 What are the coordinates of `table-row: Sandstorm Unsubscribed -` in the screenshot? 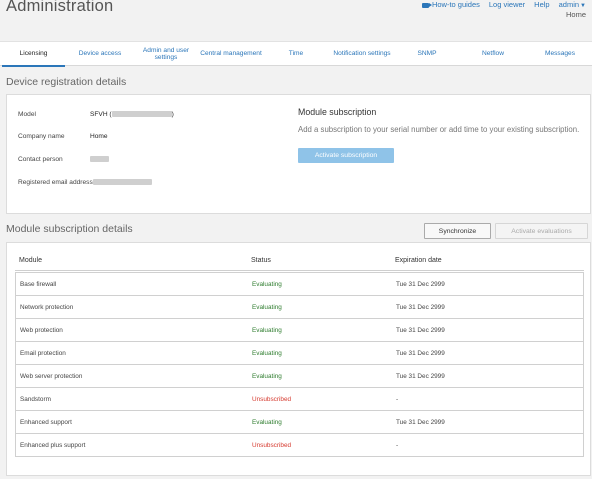 It's located at (299, 399).